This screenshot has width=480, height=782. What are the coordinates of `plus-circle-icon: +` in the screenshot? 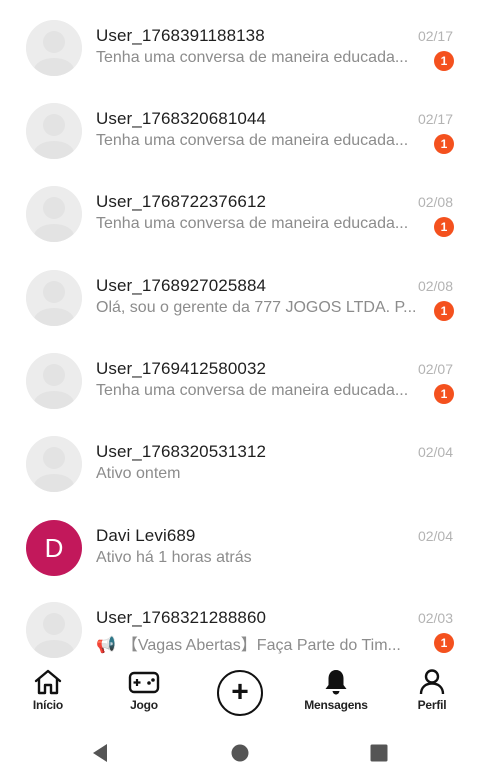 It's located at (240, 692).